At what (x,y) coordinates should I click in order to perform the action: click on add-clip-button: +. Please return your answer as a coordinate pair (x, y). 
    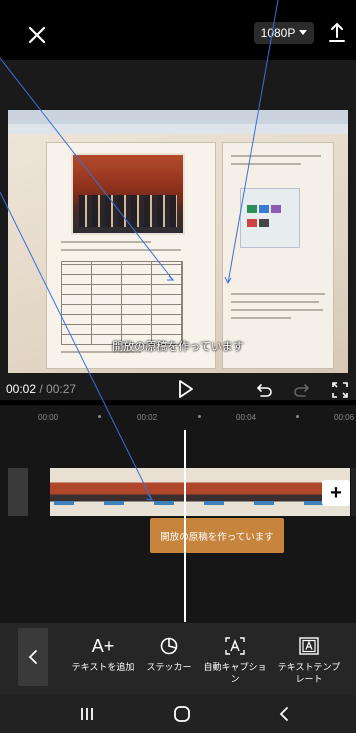
    Looking at the image, I should click on (336, 493).